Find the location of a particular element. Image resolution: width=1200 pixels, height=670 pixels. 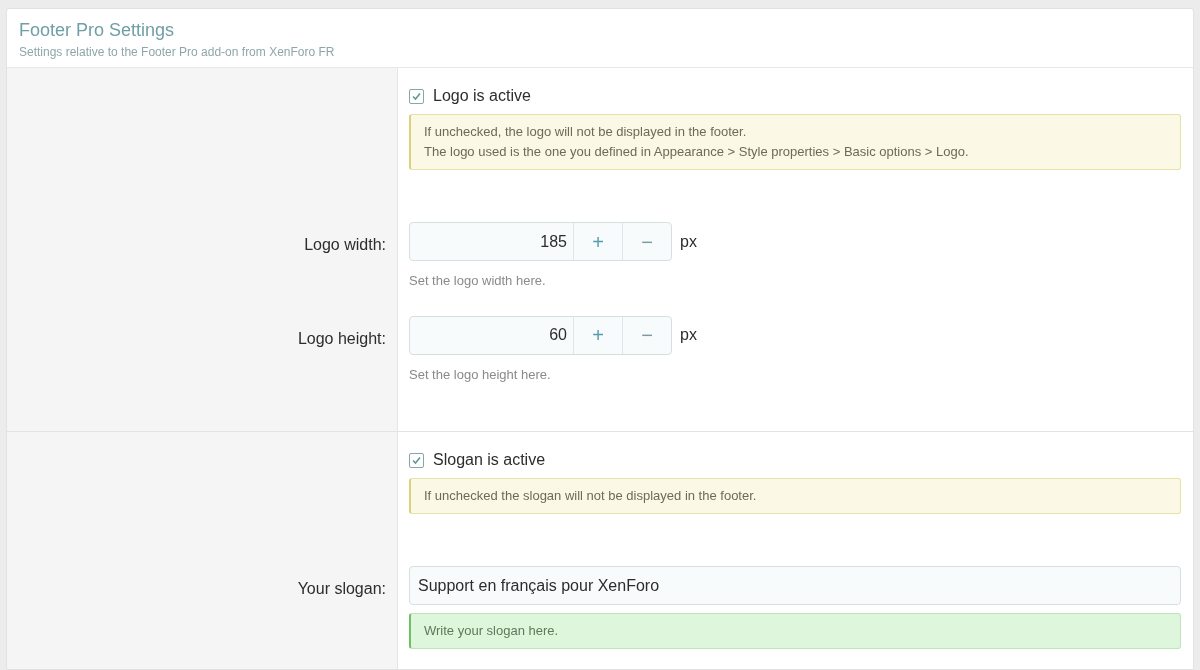

page-subtitle: Settings relative to the Footer Pro add-on from XenForo FR is located at coordinates (177, 52).